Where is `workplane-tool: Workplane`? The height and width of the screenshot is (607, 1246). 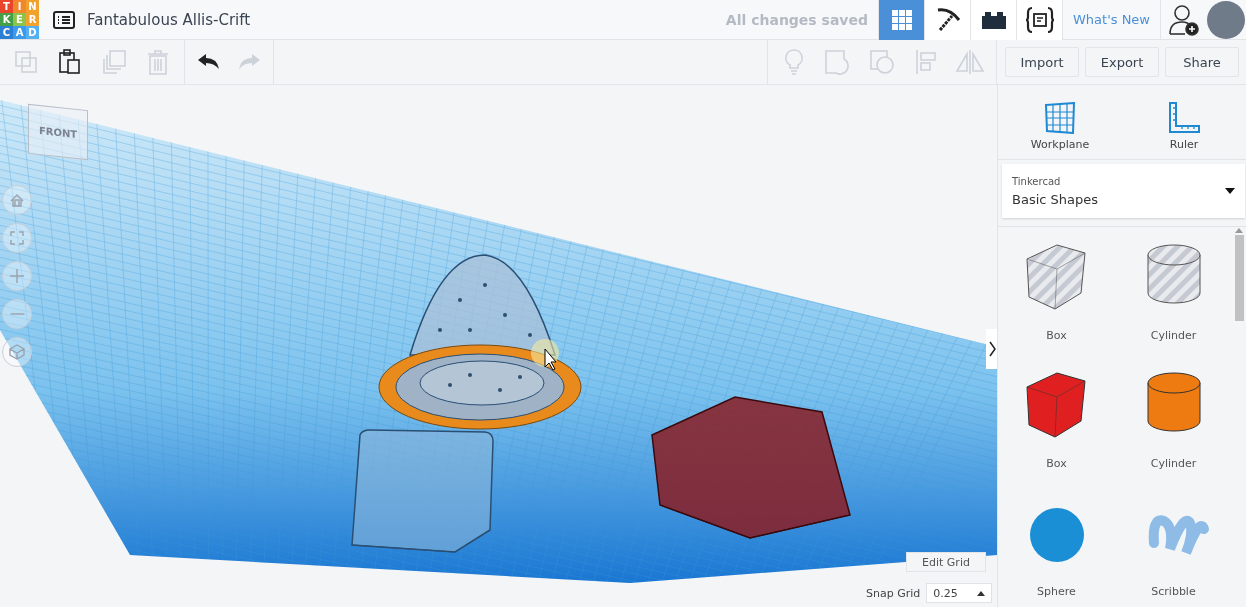 workplane-tool: Workplane is located at coordinates (1060, 122).